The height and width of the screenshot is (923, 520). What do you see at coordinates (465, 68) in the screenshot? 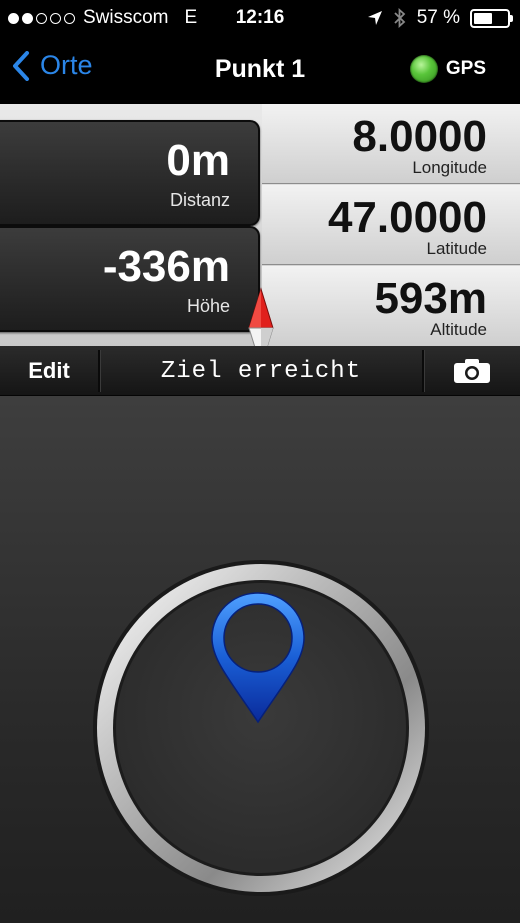
I see `gps-label: GPS` at bounding box center [465, 68].